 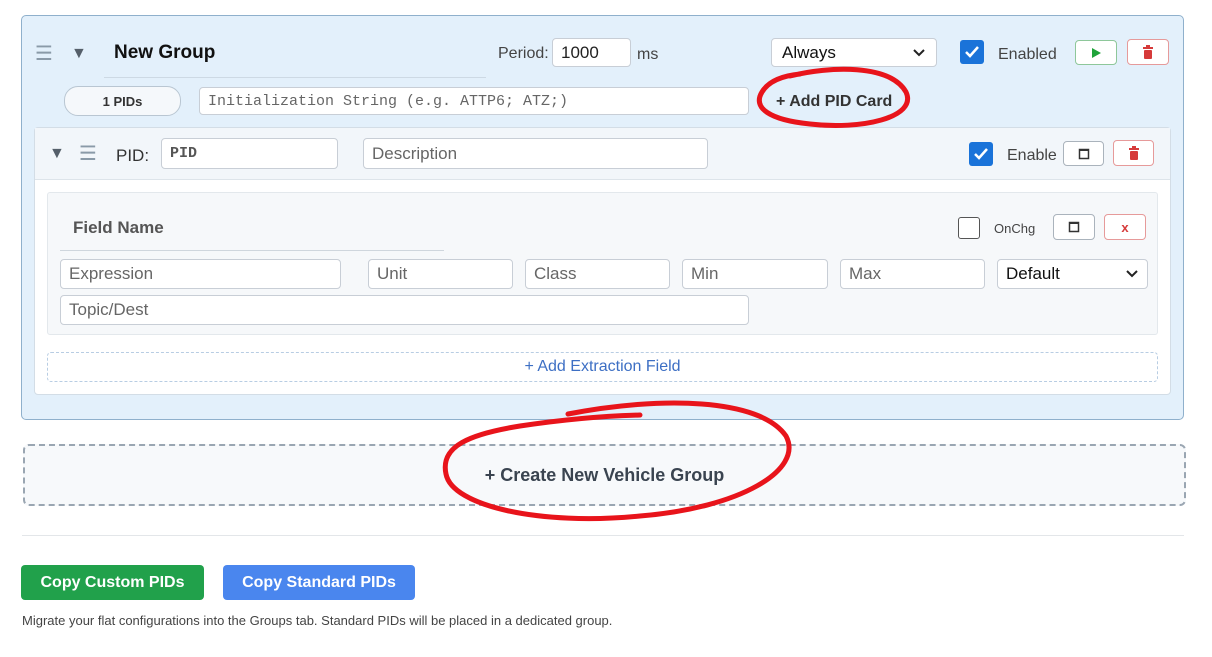 What do you see at coordinates (249, 153) in the screenshot?
I see `pid-input: PID` at bounding box center [249, 153].